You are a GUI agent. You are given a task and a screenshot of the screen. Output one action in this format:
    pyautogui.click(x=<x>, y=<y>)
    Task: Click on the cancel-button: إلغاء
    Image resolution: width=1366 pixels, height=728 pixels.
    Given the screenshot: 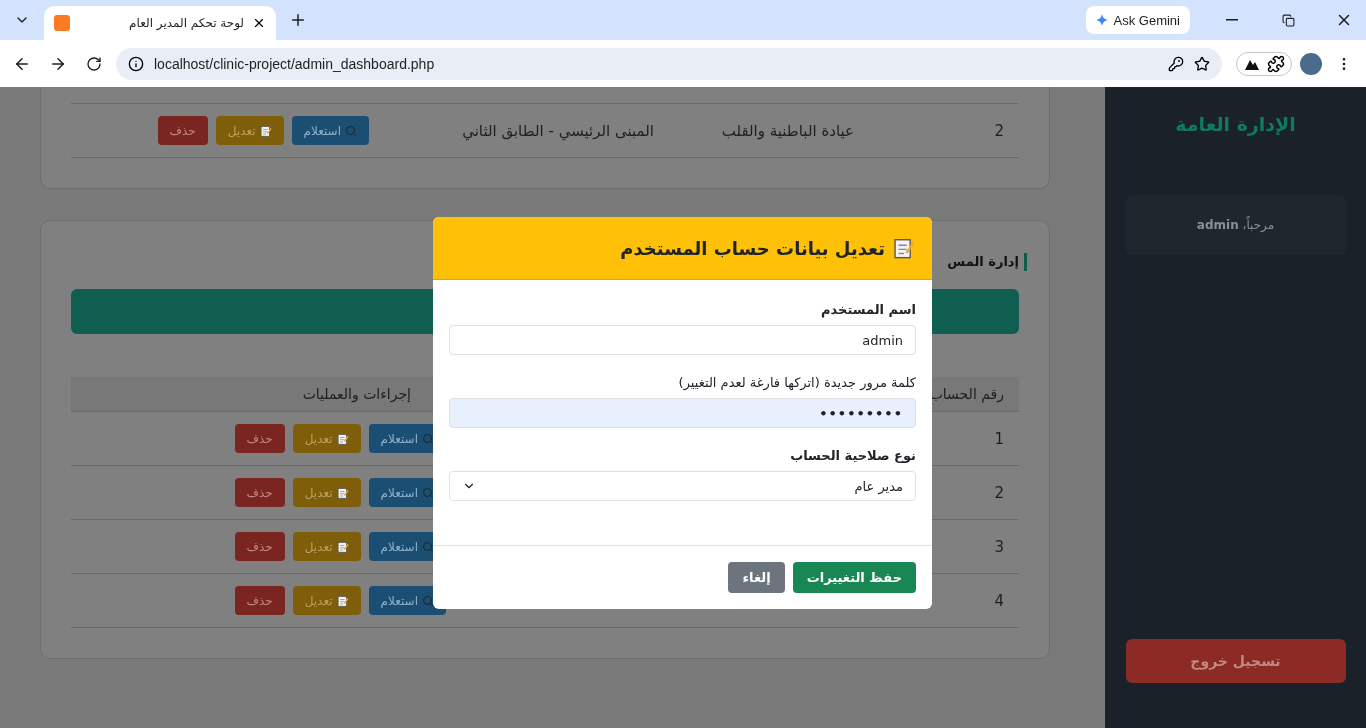 What is the action you would take?
    pyautogui.click(x=756, y=577)
    